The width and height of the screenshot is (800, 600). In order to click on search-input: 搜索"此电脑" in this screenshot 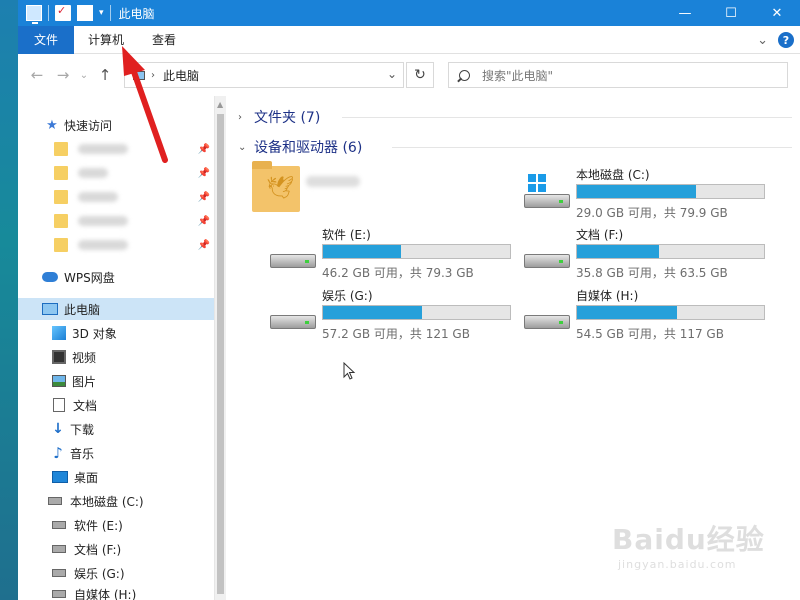, I will do `click(618, 75)`.